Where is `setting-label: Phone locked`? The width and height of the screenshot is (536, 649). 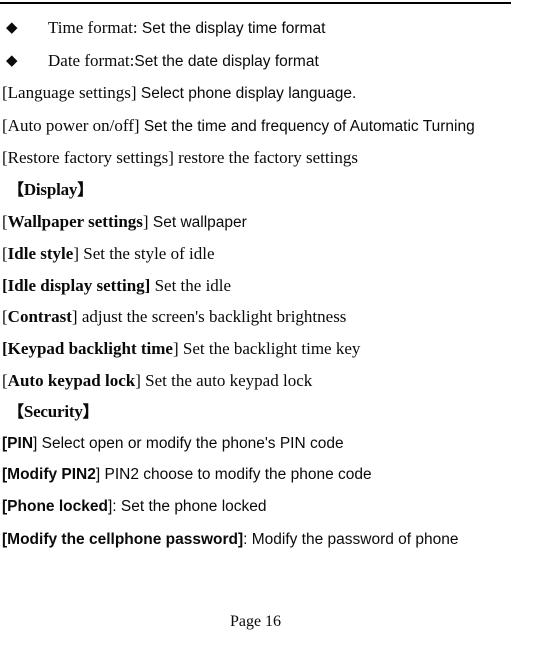
setting-label: Phone locked is located at coordinates (57, 506).